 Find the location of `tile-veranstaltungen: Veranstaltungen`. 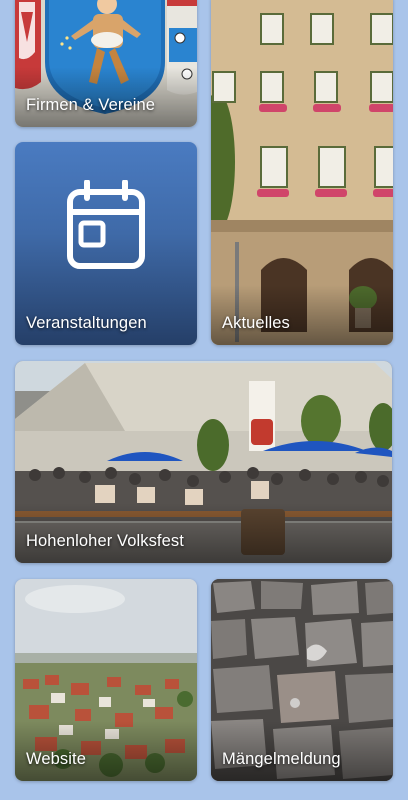

tile-veranstaltungen: Veranstaltungen is located at coordinates (106, 243).